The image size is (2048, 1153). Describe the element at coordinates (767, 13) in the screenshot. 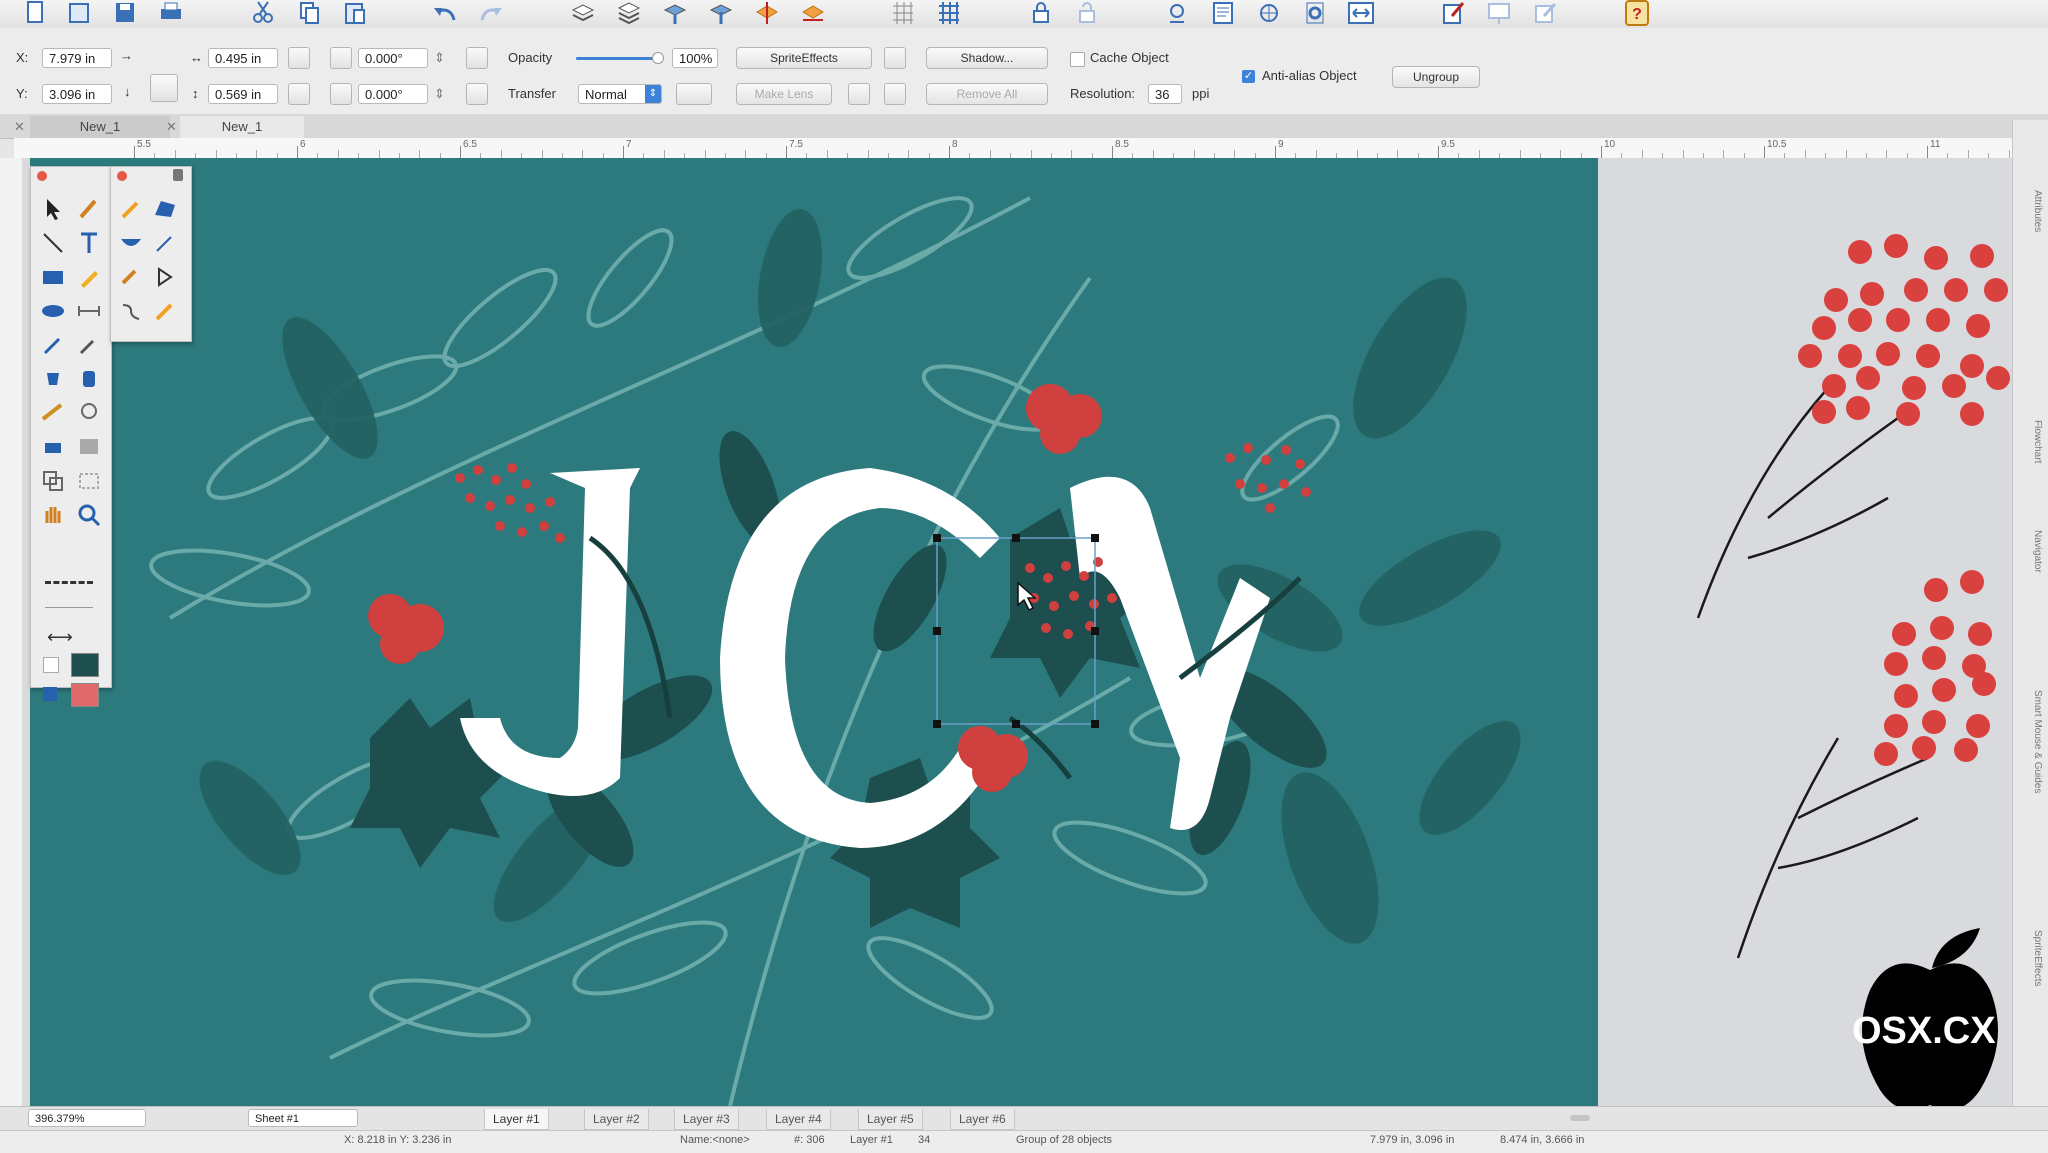

I see `align-icon` at that location.